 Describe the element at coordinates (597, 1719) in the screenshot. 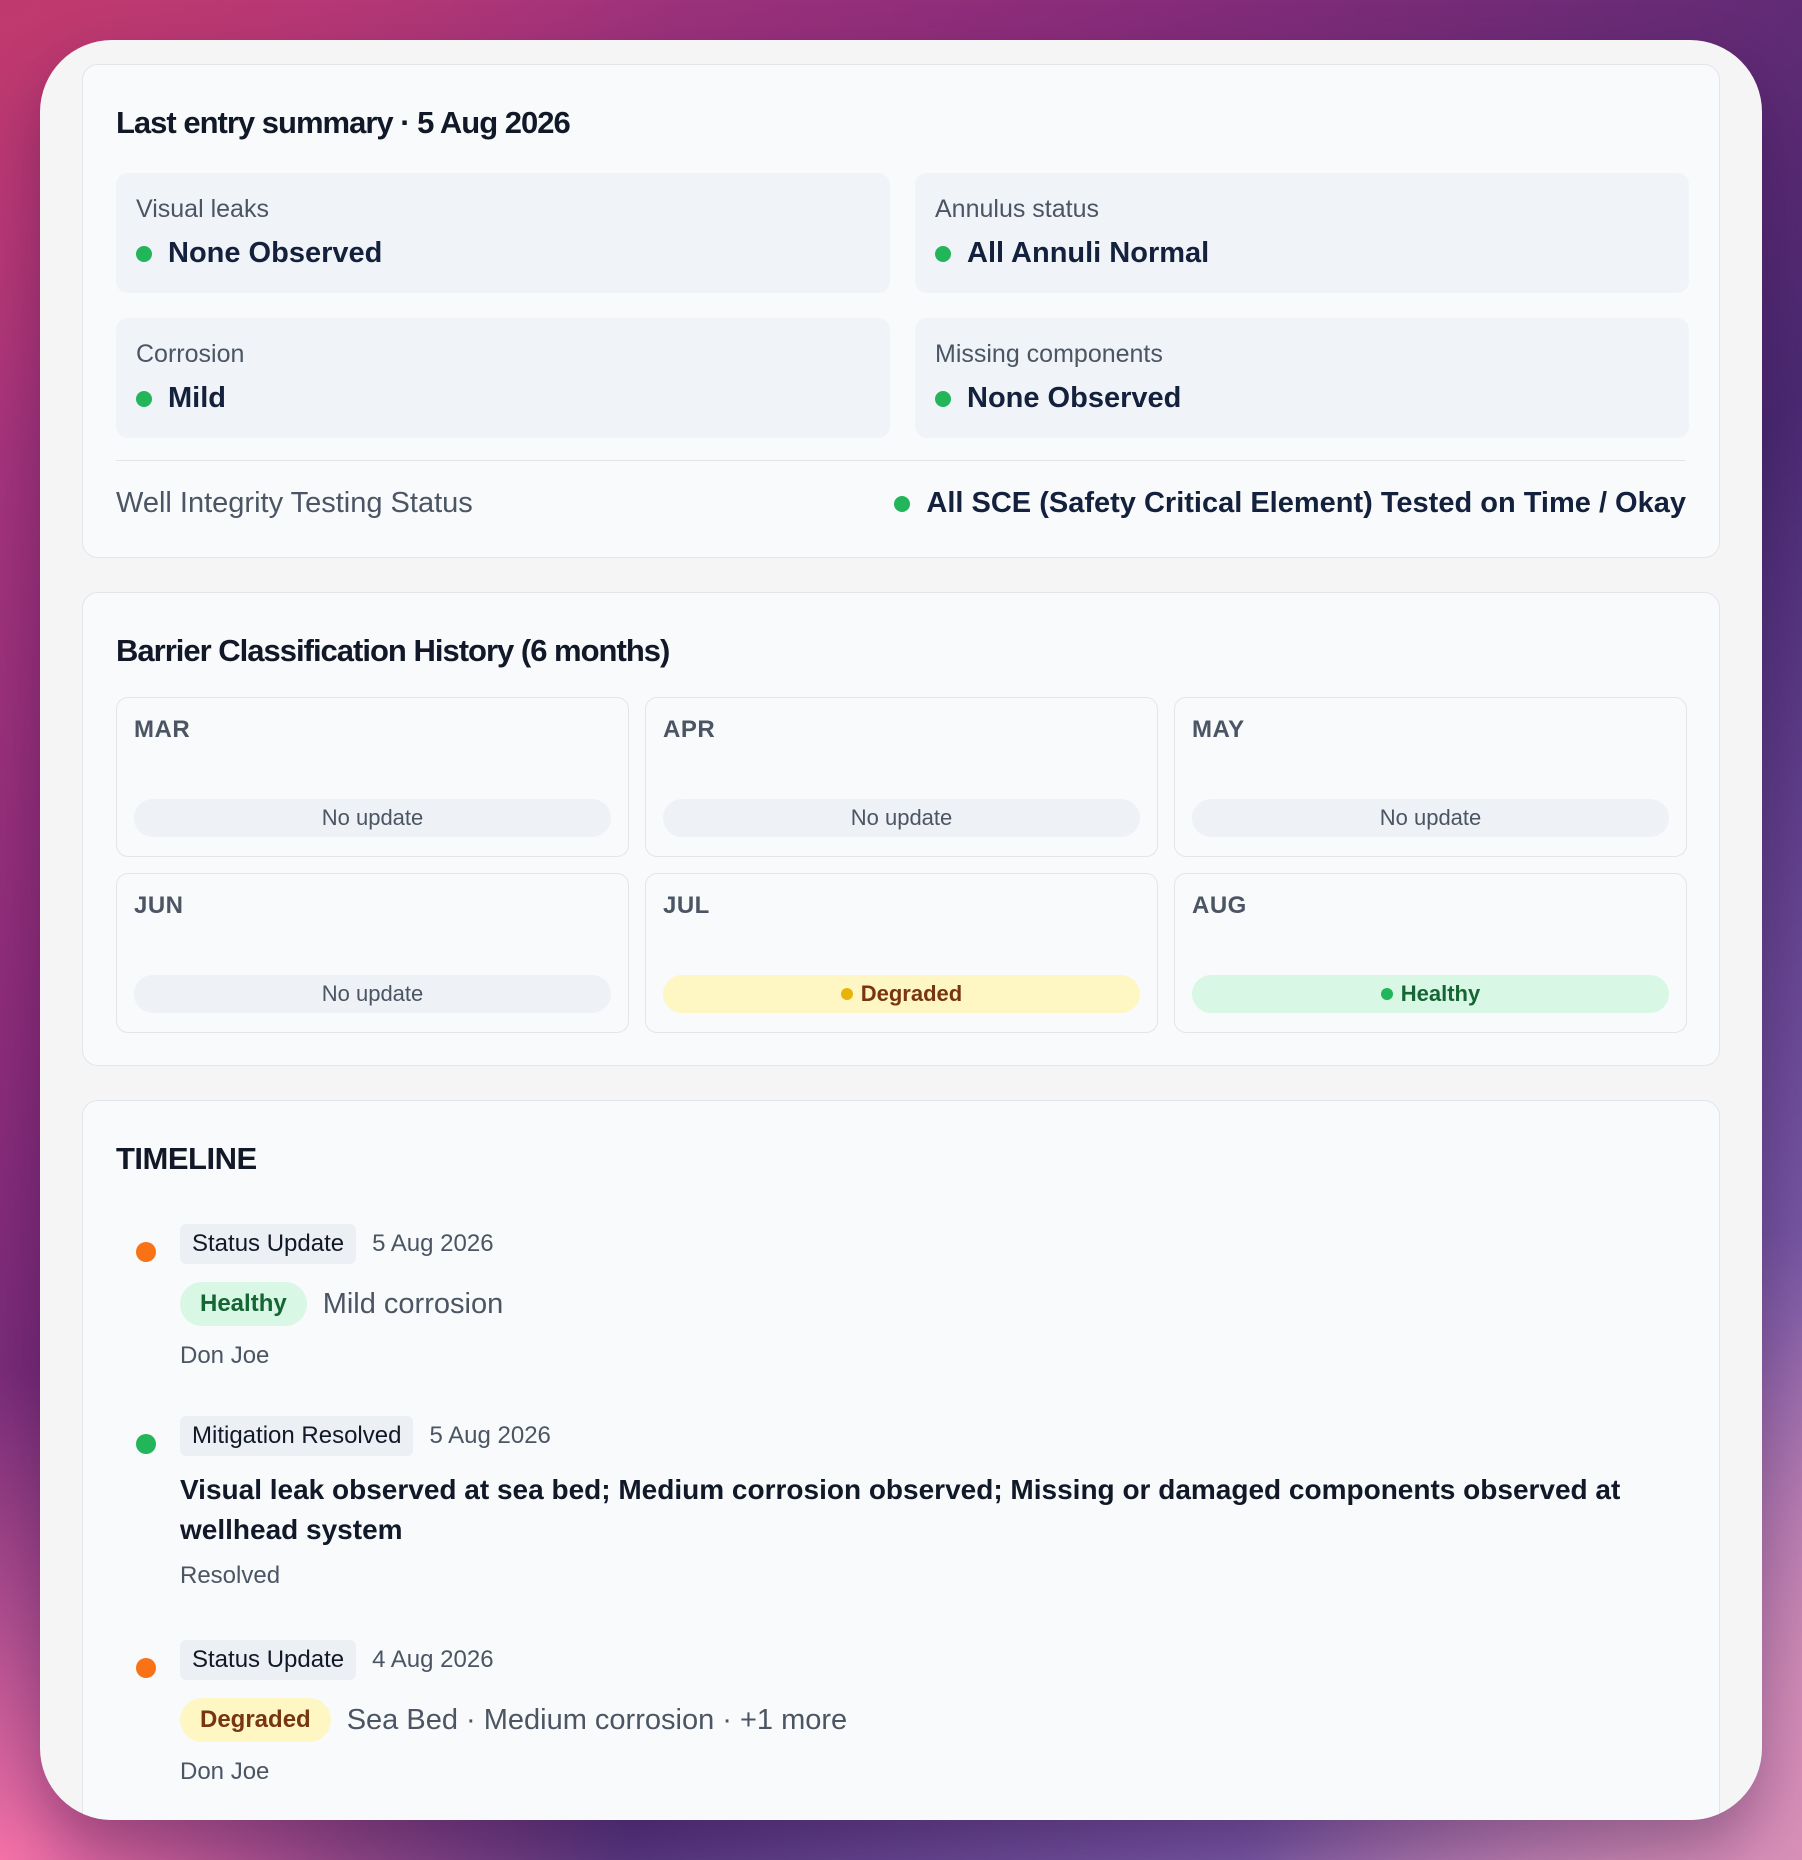

I see `event-description: Sea Bed · Medium corrosion · +1 more` at that location.